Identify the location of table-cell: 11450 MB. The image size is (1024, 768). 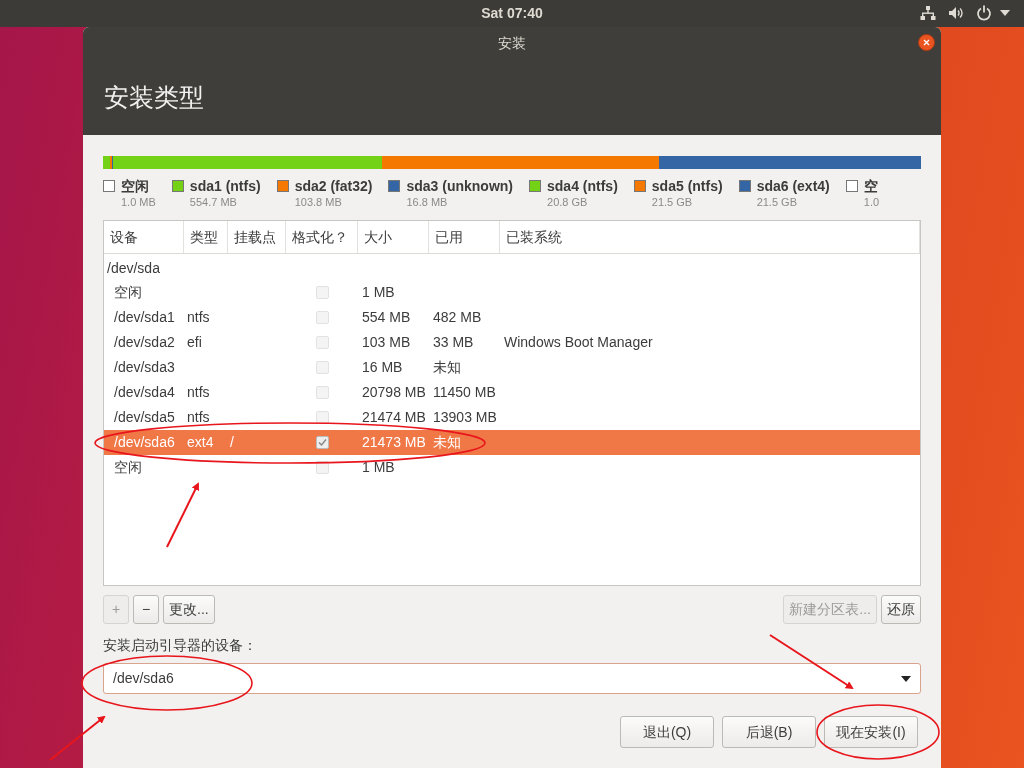
(464, 392).